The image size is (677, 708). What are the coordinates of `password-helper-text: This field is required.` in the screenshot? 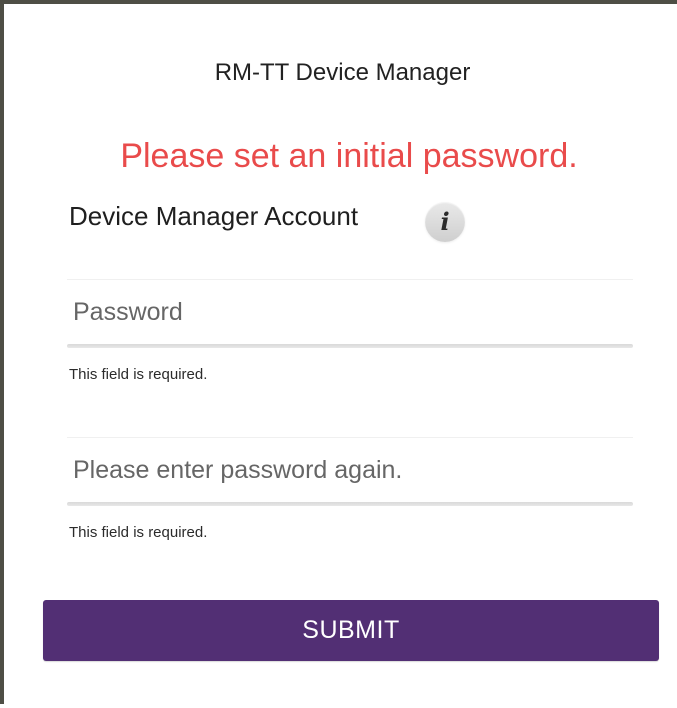 It's located at (138, 374).